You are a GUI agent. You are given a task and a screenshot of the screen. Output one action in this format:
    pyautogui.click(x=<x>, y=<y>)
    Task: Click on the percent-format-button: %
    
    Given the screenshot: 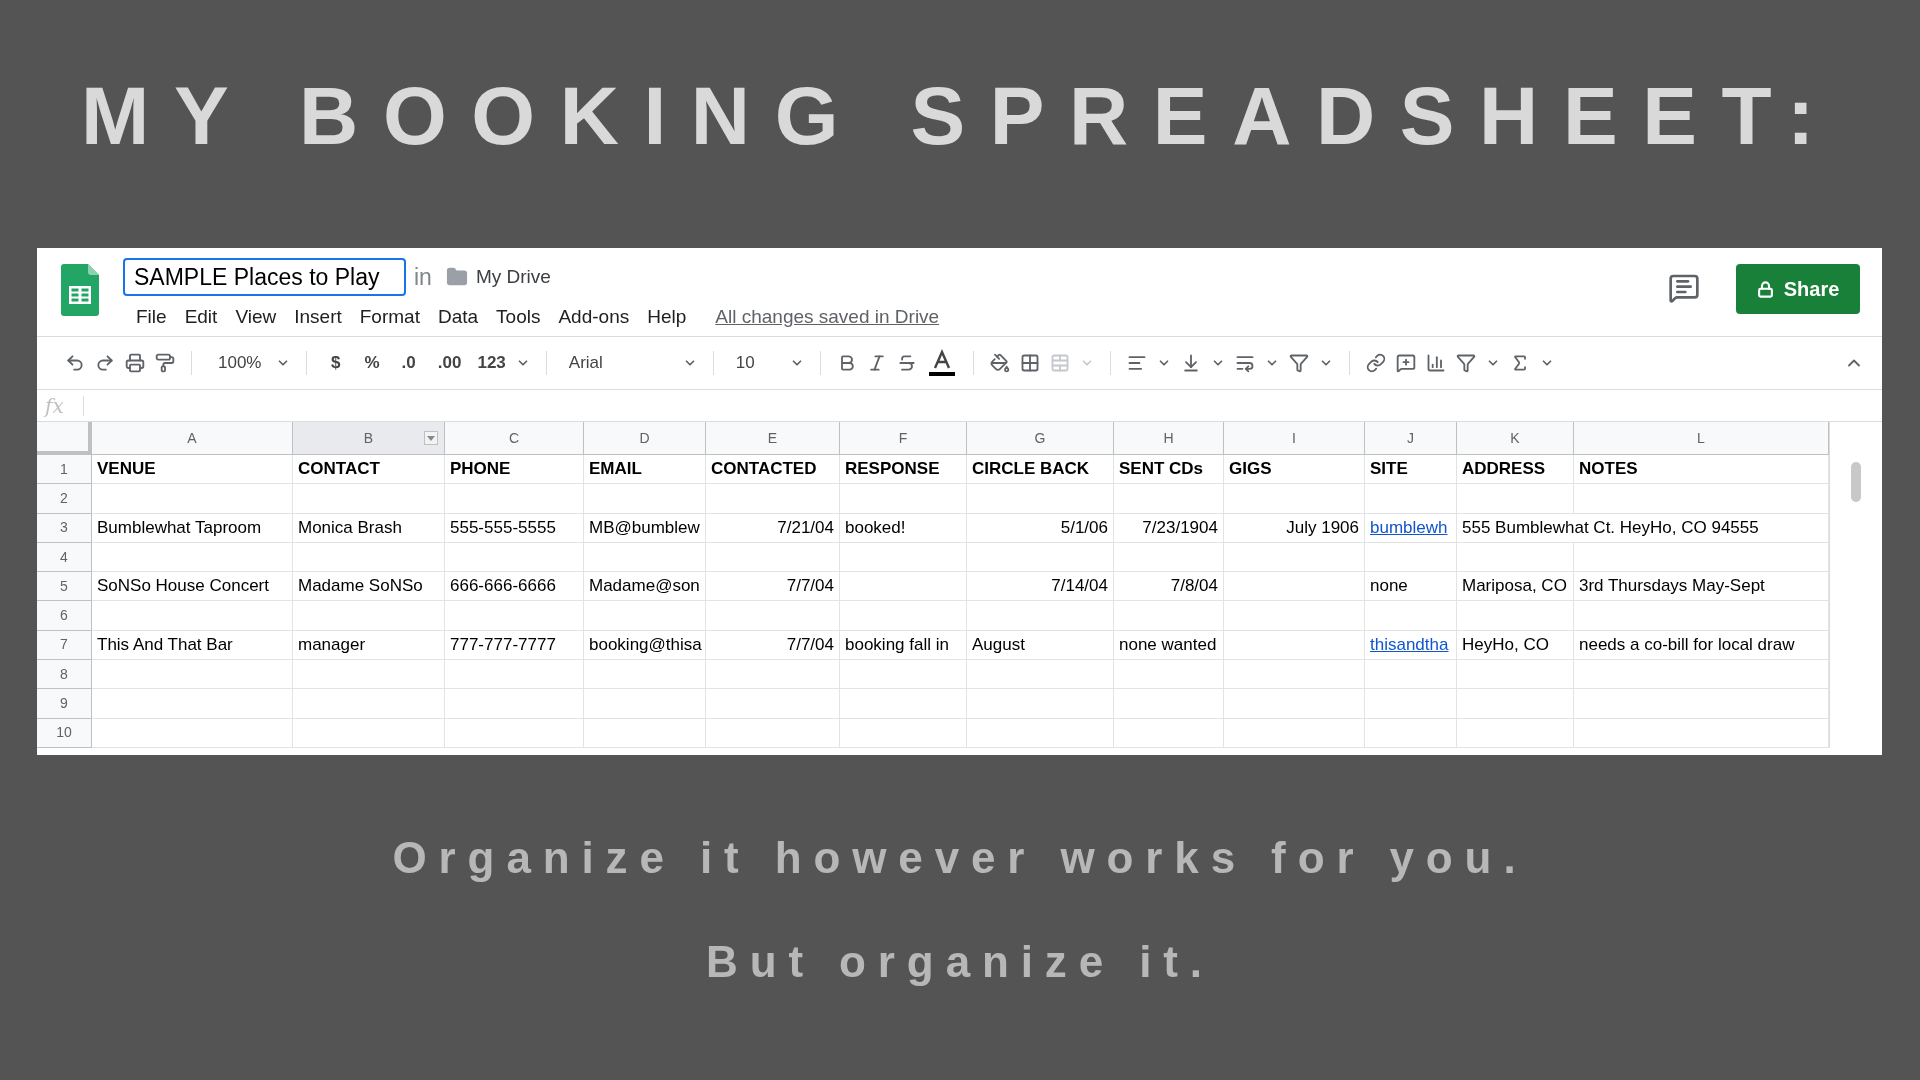 What is the action you would take?
    pyautogui.click(x=372, y=363)
    